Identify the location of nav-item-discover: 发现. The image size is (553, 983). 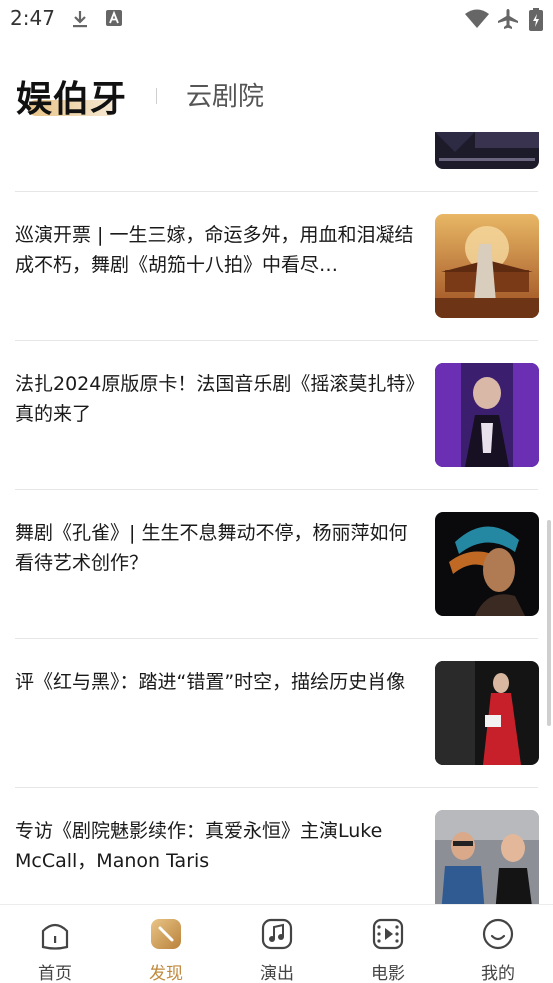
(166, 949).